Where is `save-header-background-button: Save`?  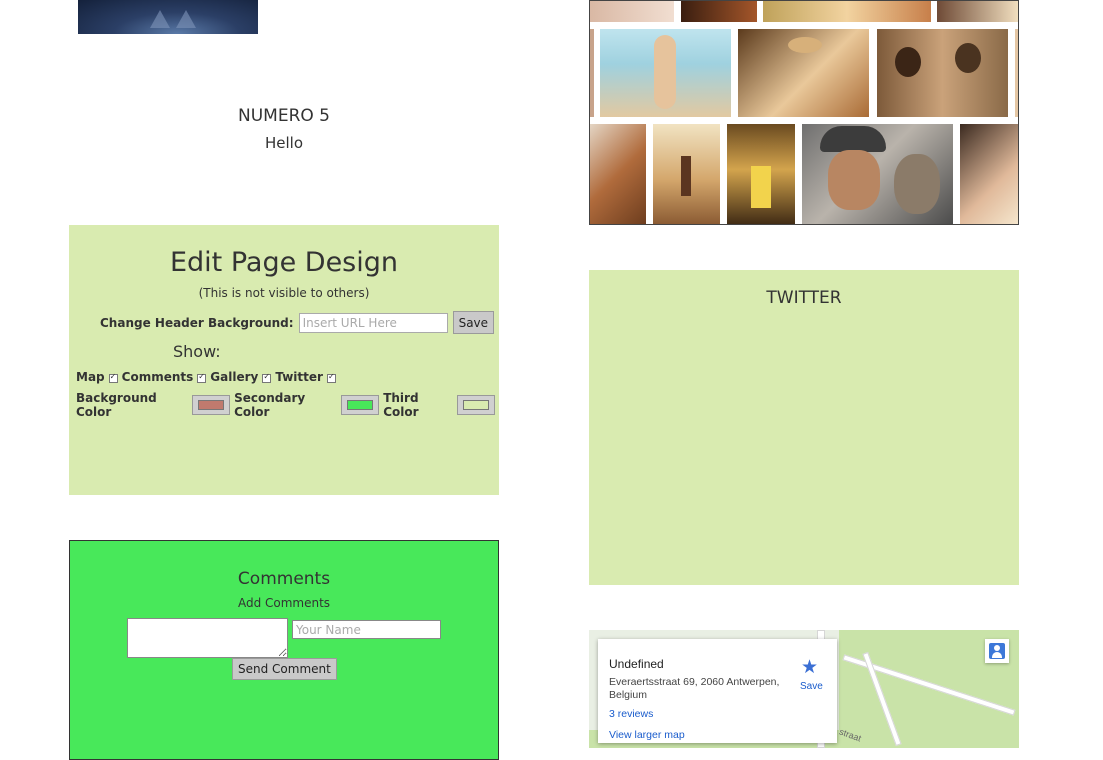 save-header-background-button: Save is located at coordinates (473, 322).